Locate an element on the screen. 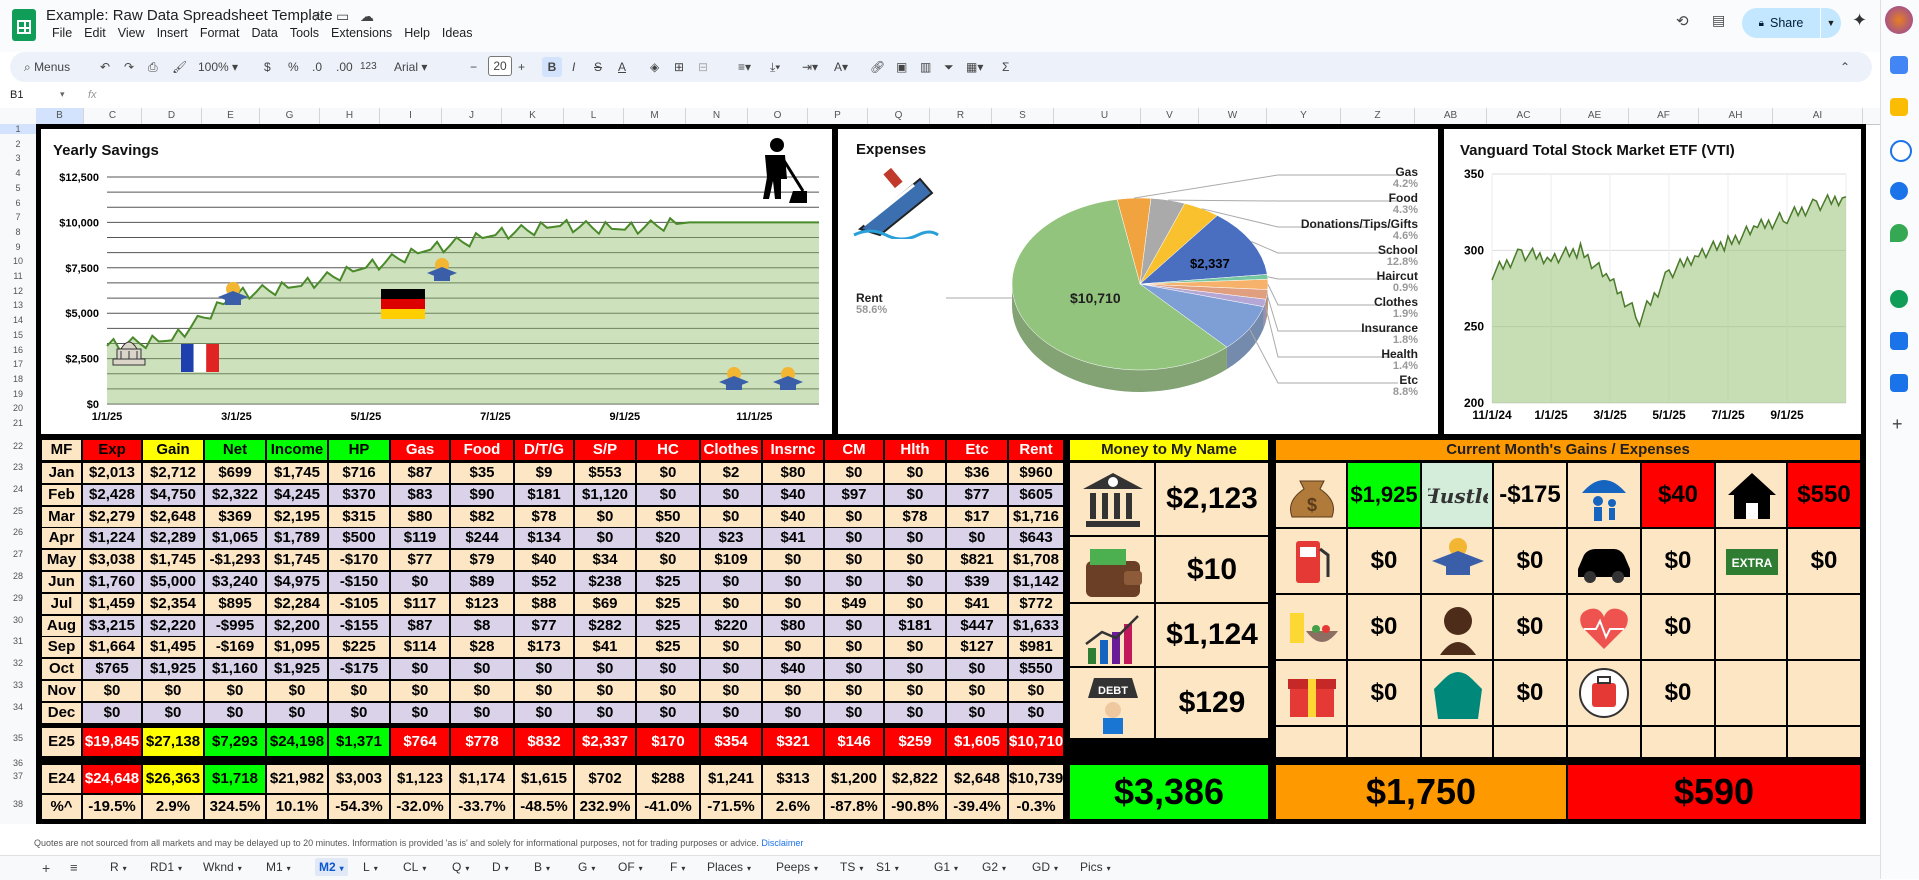  column-header: H is located at coordinates (350, 116).